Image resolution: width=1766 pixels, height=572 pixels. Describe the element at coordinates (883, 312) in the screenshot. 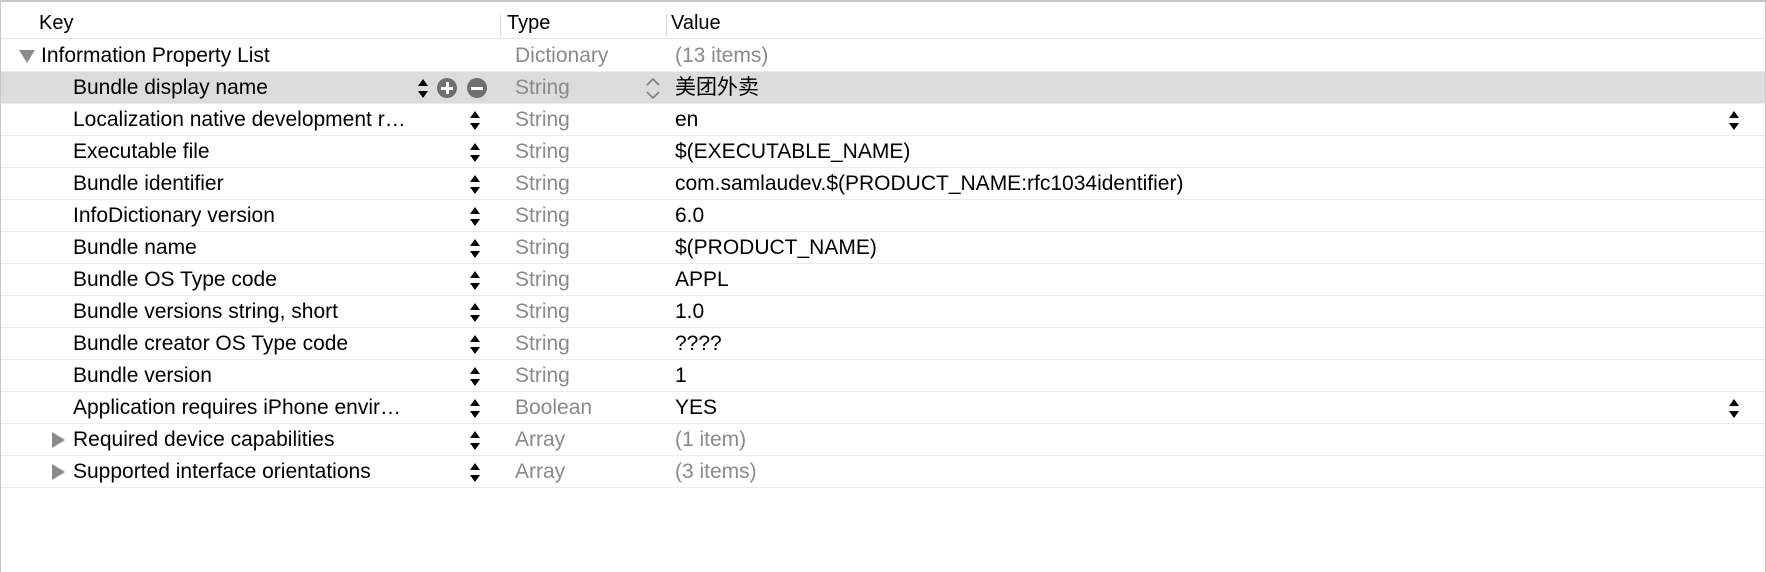

I see `plist-row: Bundle versions string, short String 1.0` at that location.